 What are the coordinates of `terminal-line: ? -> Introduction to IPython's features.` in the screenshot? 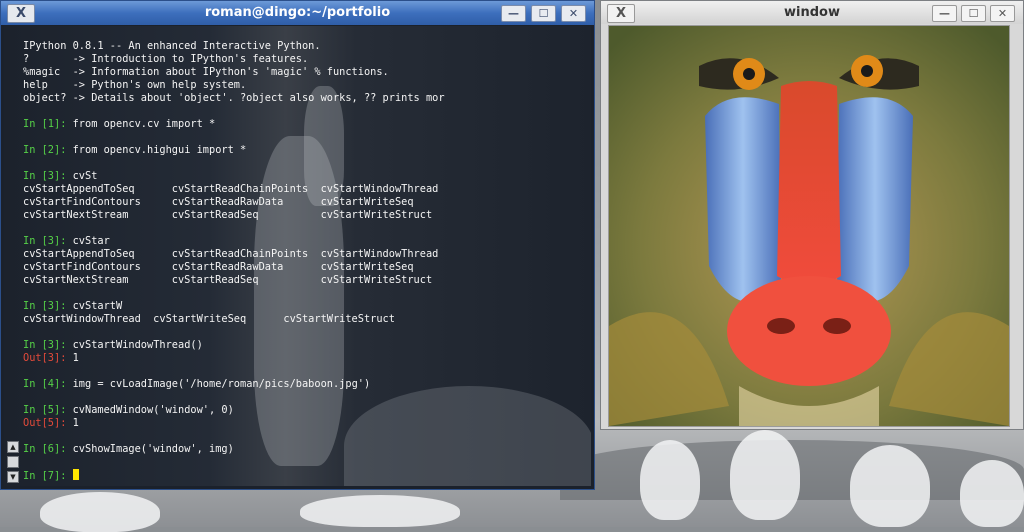 It's located at (234, 59).